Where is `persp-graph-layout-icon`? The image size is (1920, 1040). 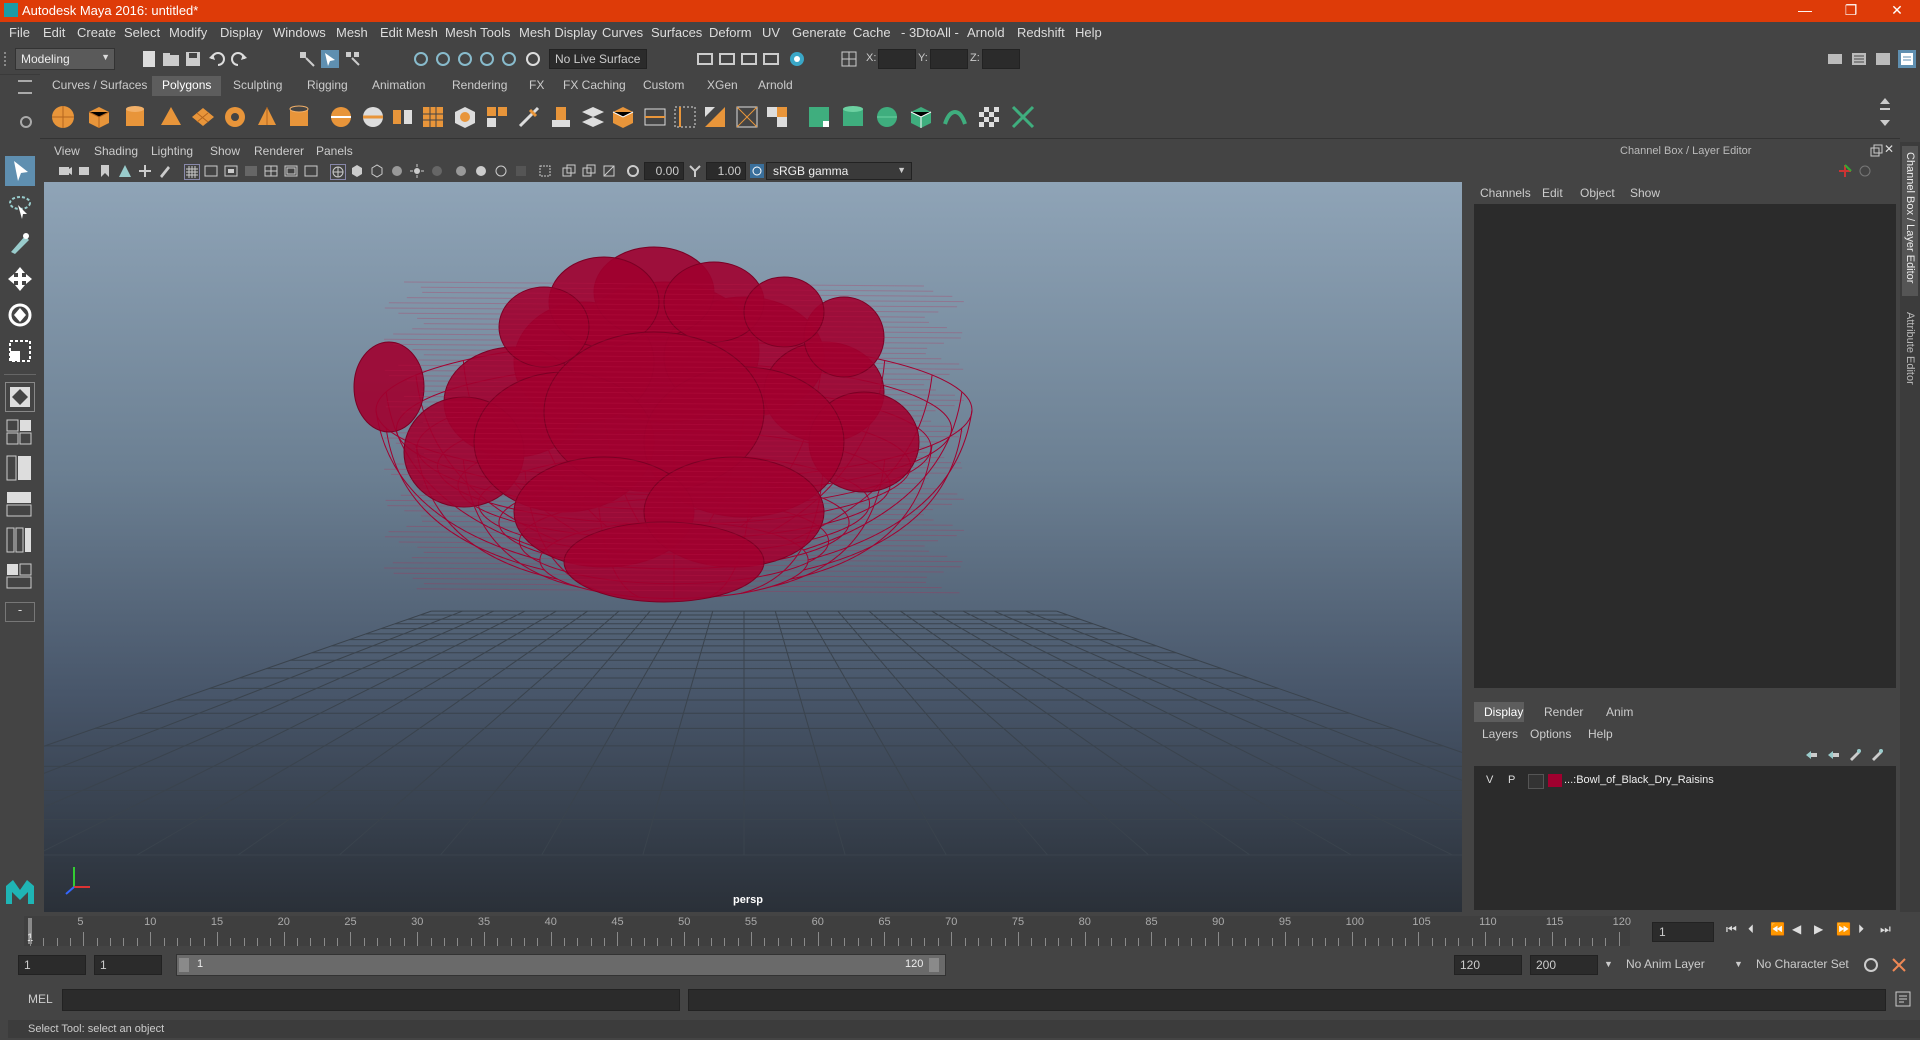
persp-graph-layout-icon is located at coordinates (19, 504).